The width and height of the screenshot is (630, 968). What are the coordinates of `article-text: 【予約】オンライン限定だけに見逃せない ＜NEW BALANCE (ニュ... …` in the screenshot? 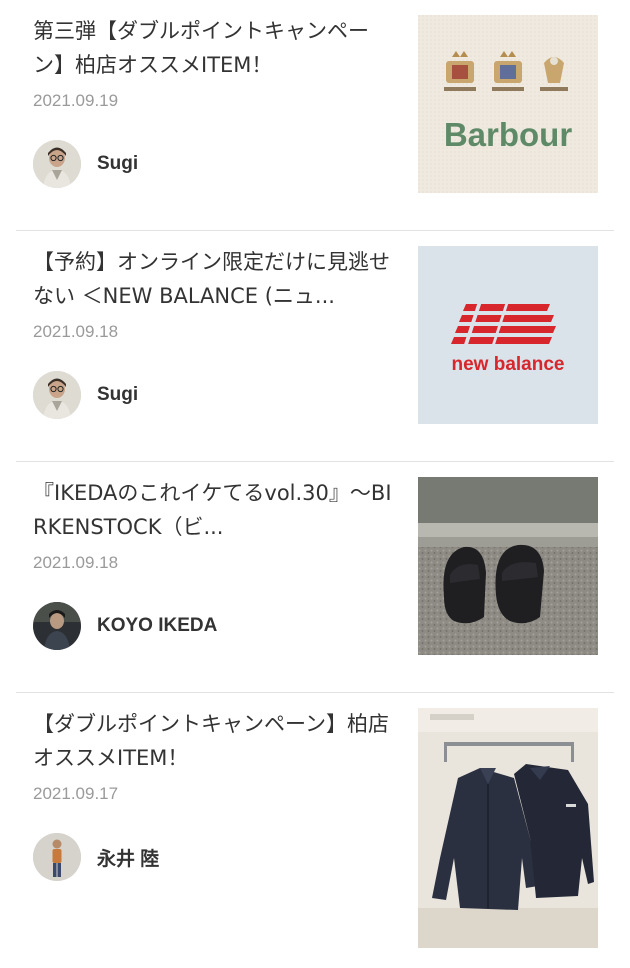 It's located at (216, 294).